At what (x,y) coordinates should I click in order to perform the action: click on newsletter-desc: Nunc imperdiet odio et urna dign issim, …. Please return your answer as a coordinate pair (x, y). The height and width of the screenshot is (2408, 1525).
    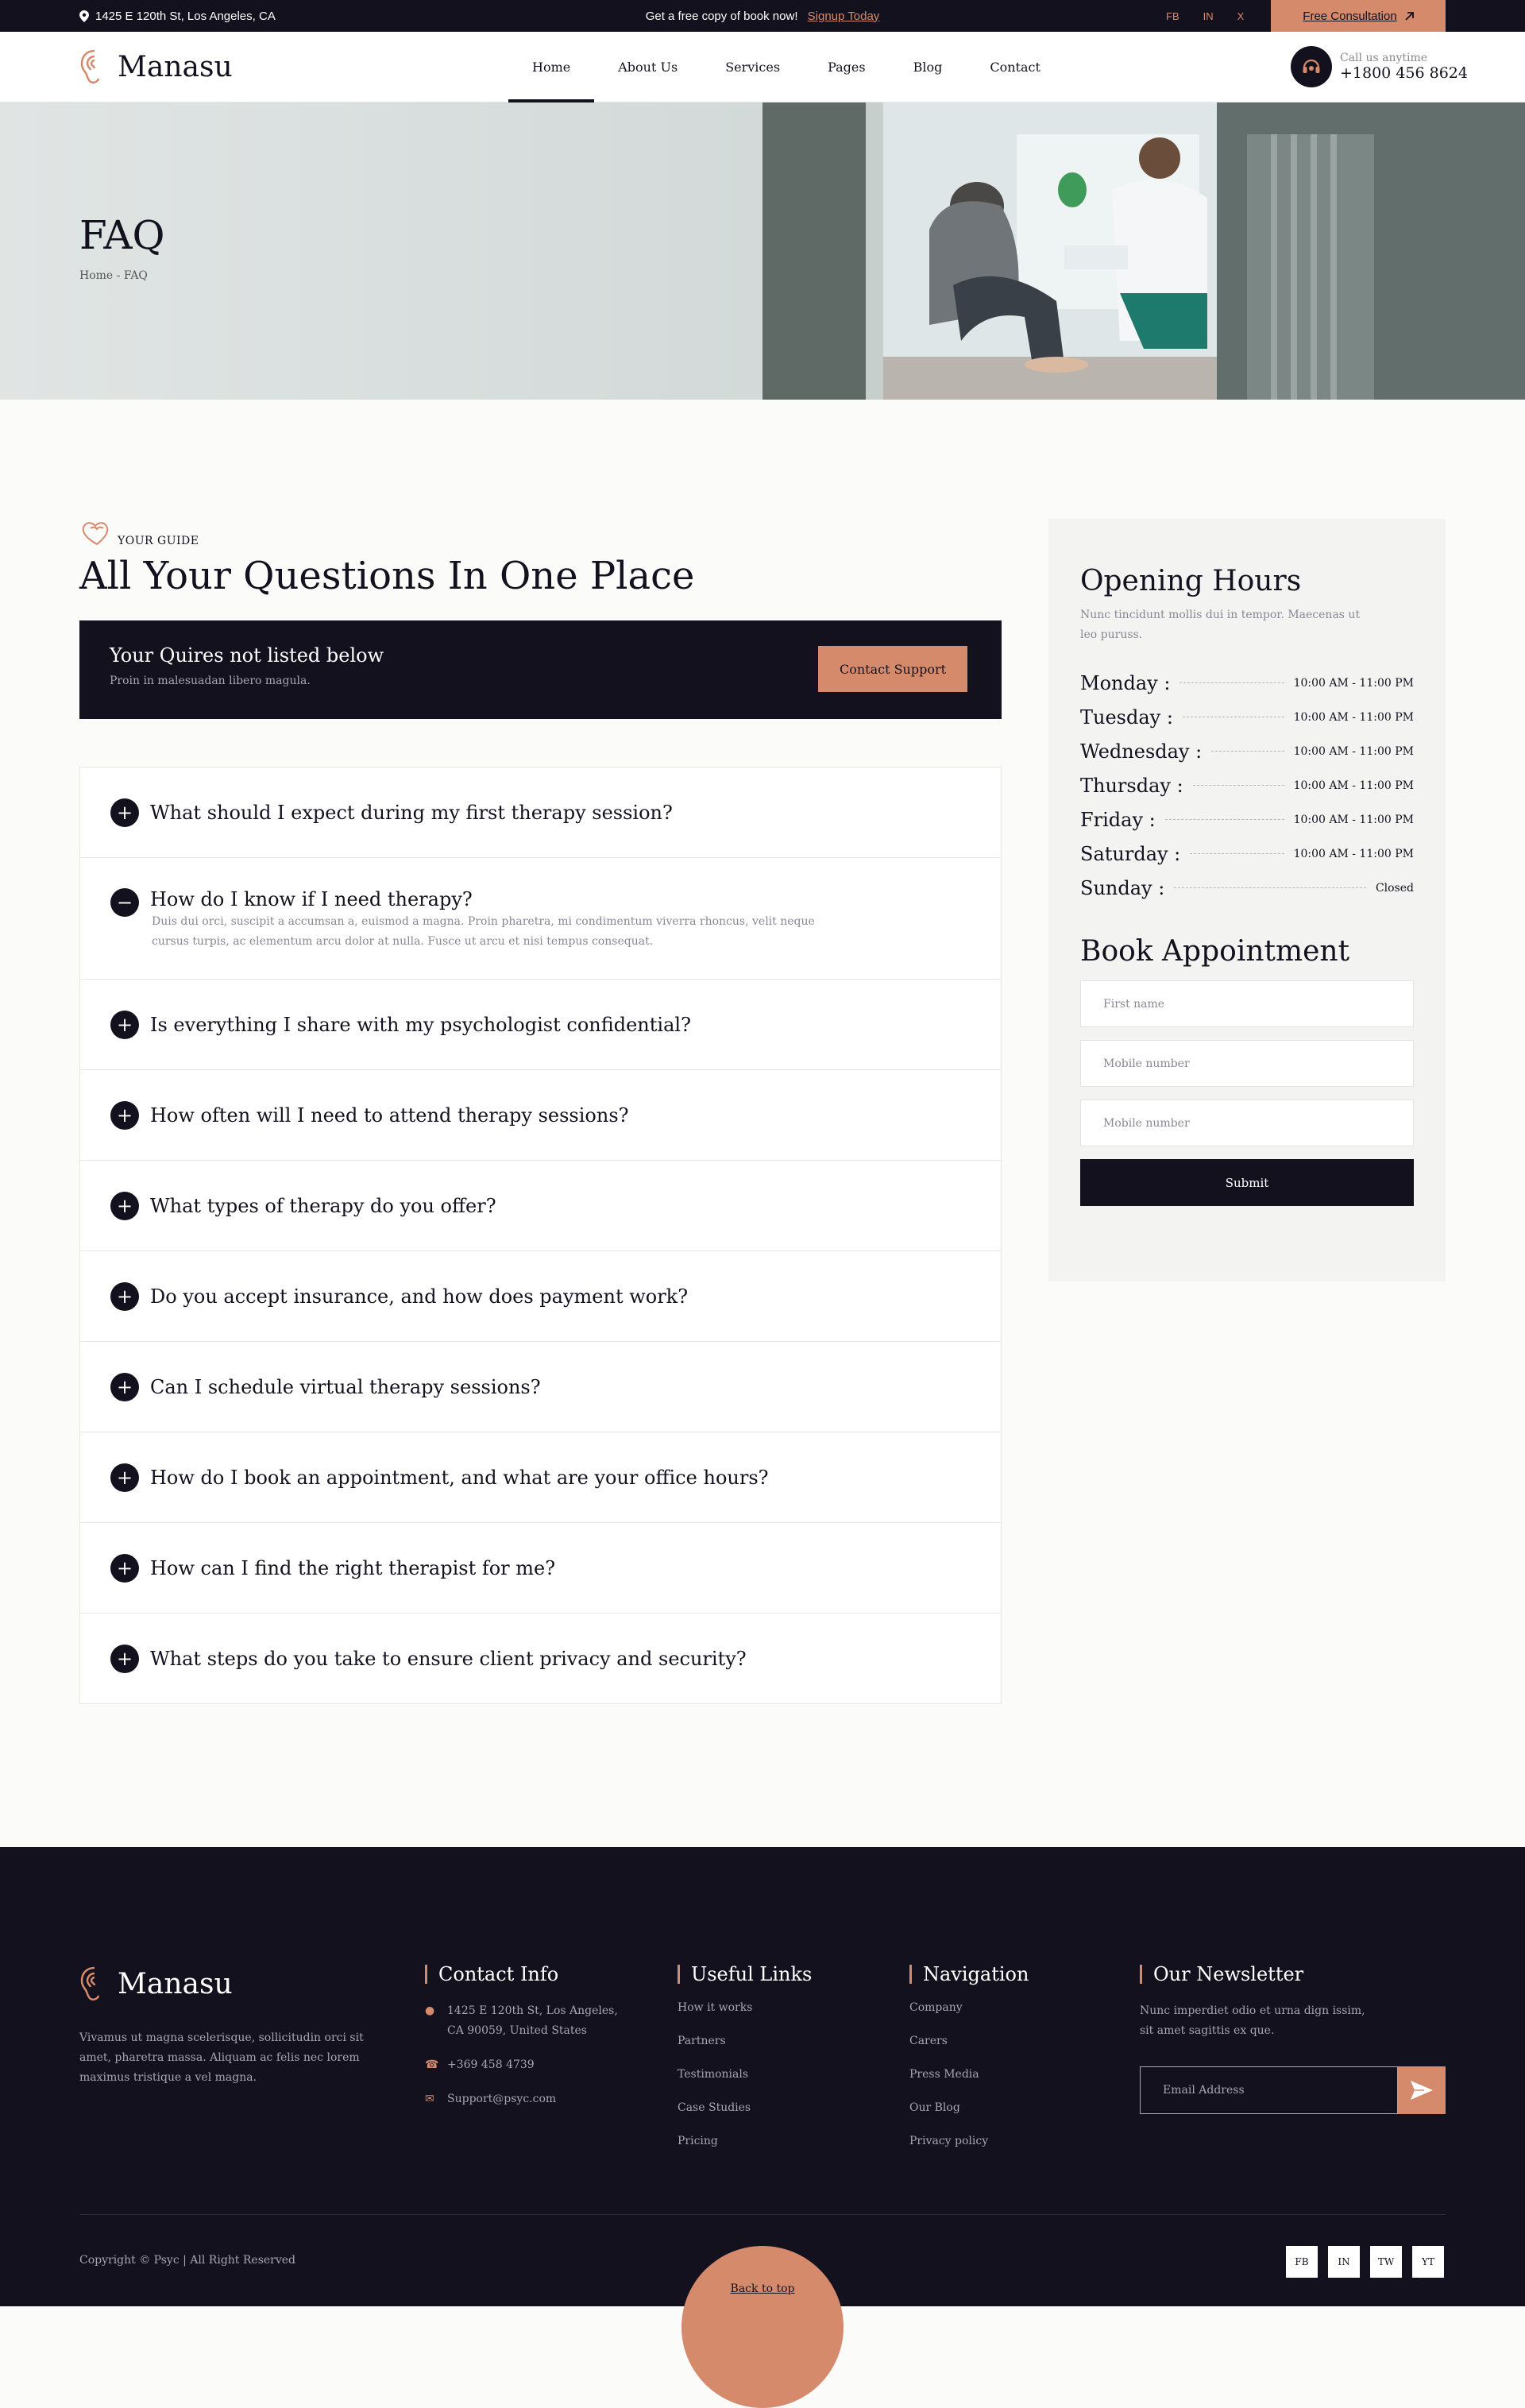
    Looking at the image, I should click on (1252, 2020).